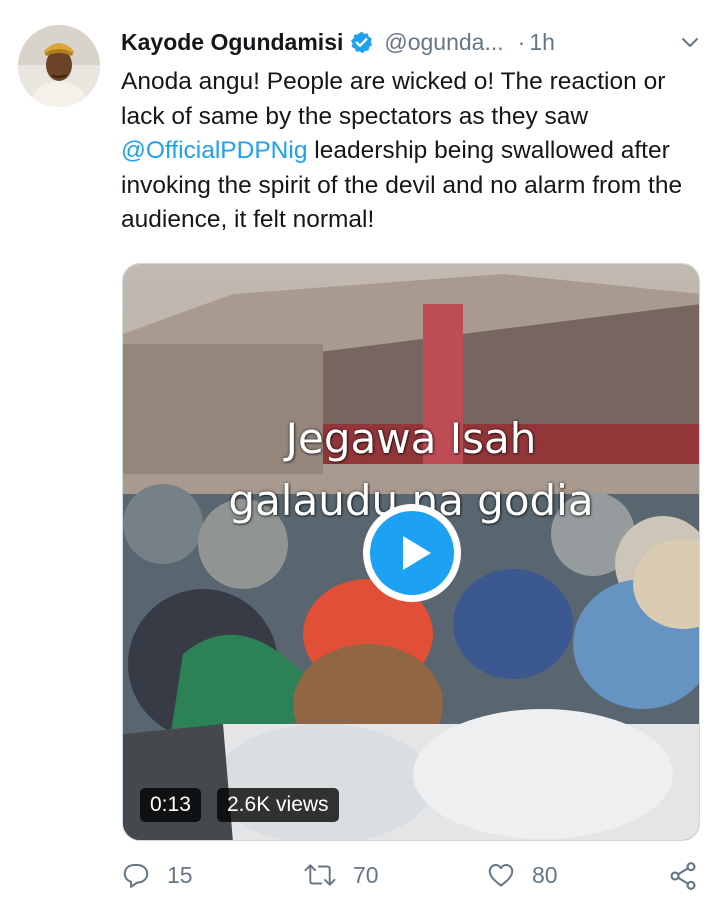 The width and height of the screenshot is (720, 903). Describe the element at coordinates (411, 438) in the screenshot. I see `video-overlay-title: Jegawa Isah` at that location.